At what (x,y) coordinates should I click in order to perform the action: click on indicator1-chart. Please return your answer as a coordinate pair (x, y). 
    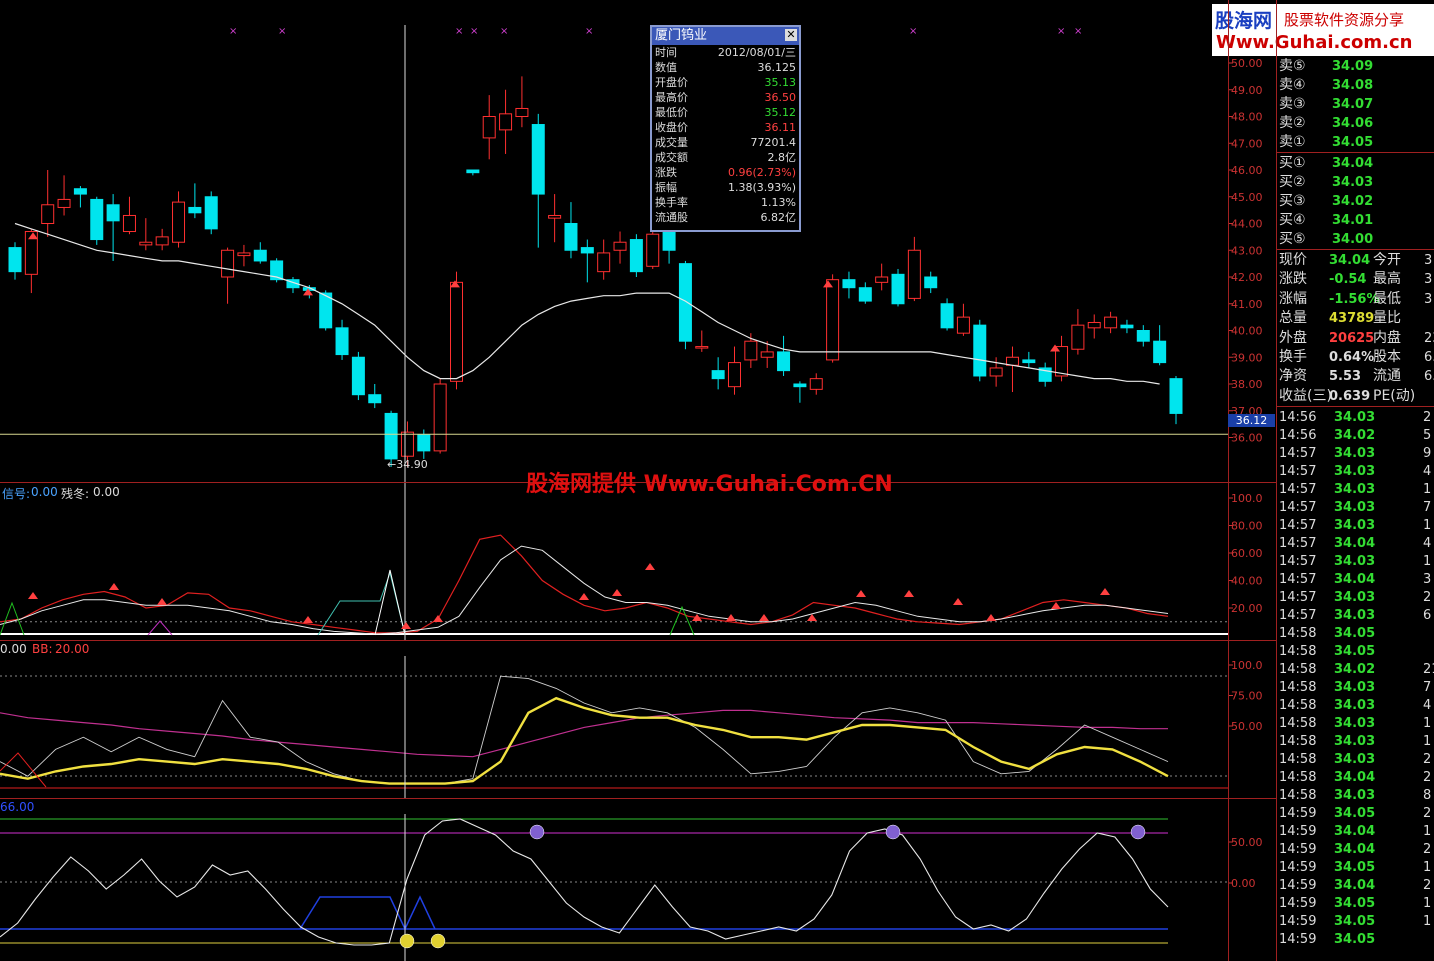
    Looking at the image, I should click on (614, 561).